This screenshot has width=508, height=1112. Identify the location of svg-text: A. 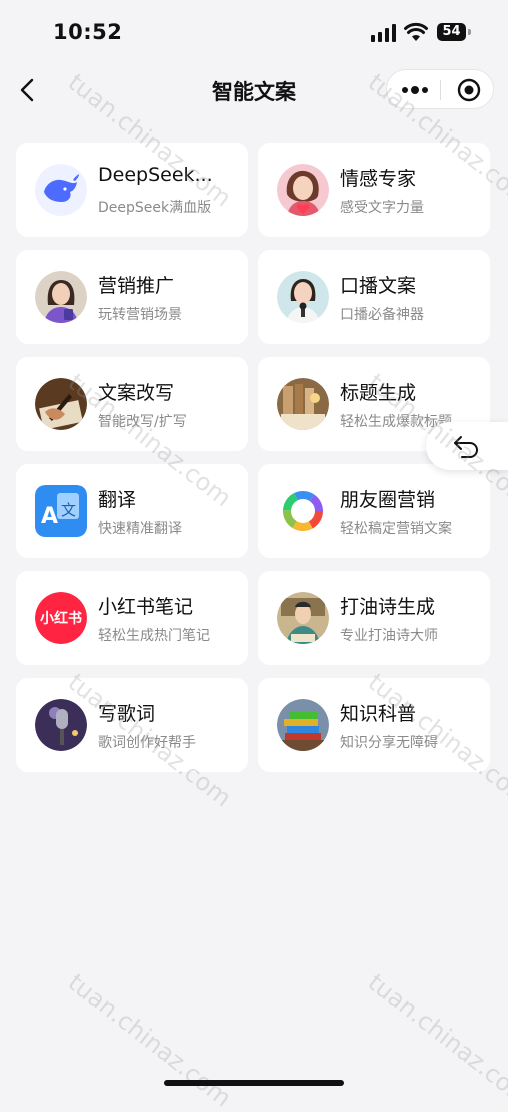
(49, 516).